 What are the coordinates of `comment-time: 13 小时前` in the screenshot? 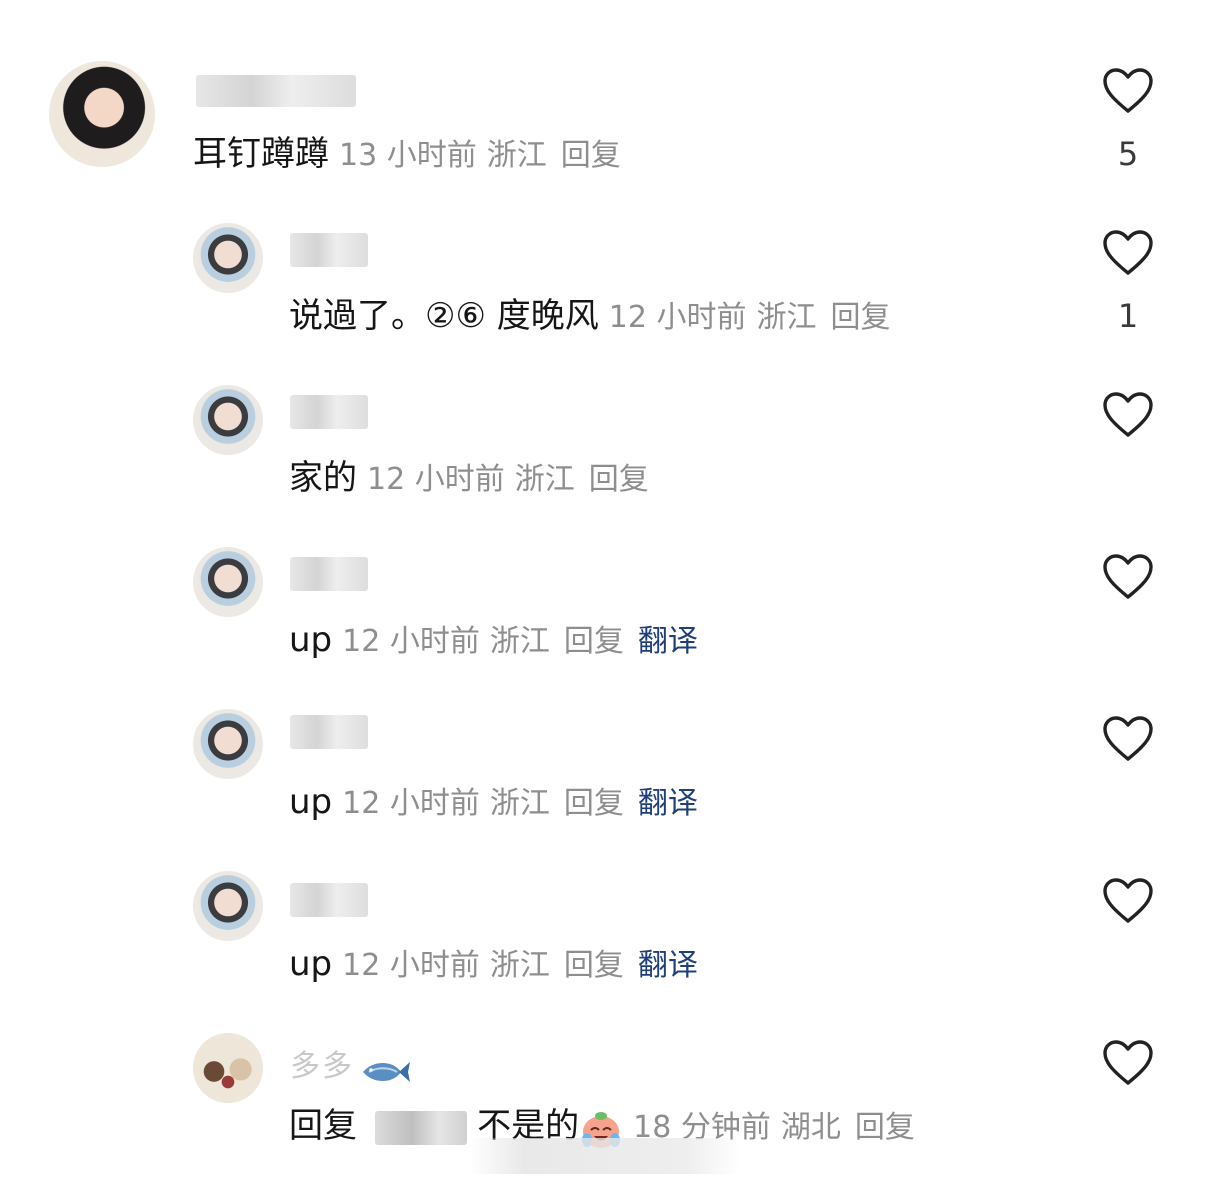 It's located at (408, 155).